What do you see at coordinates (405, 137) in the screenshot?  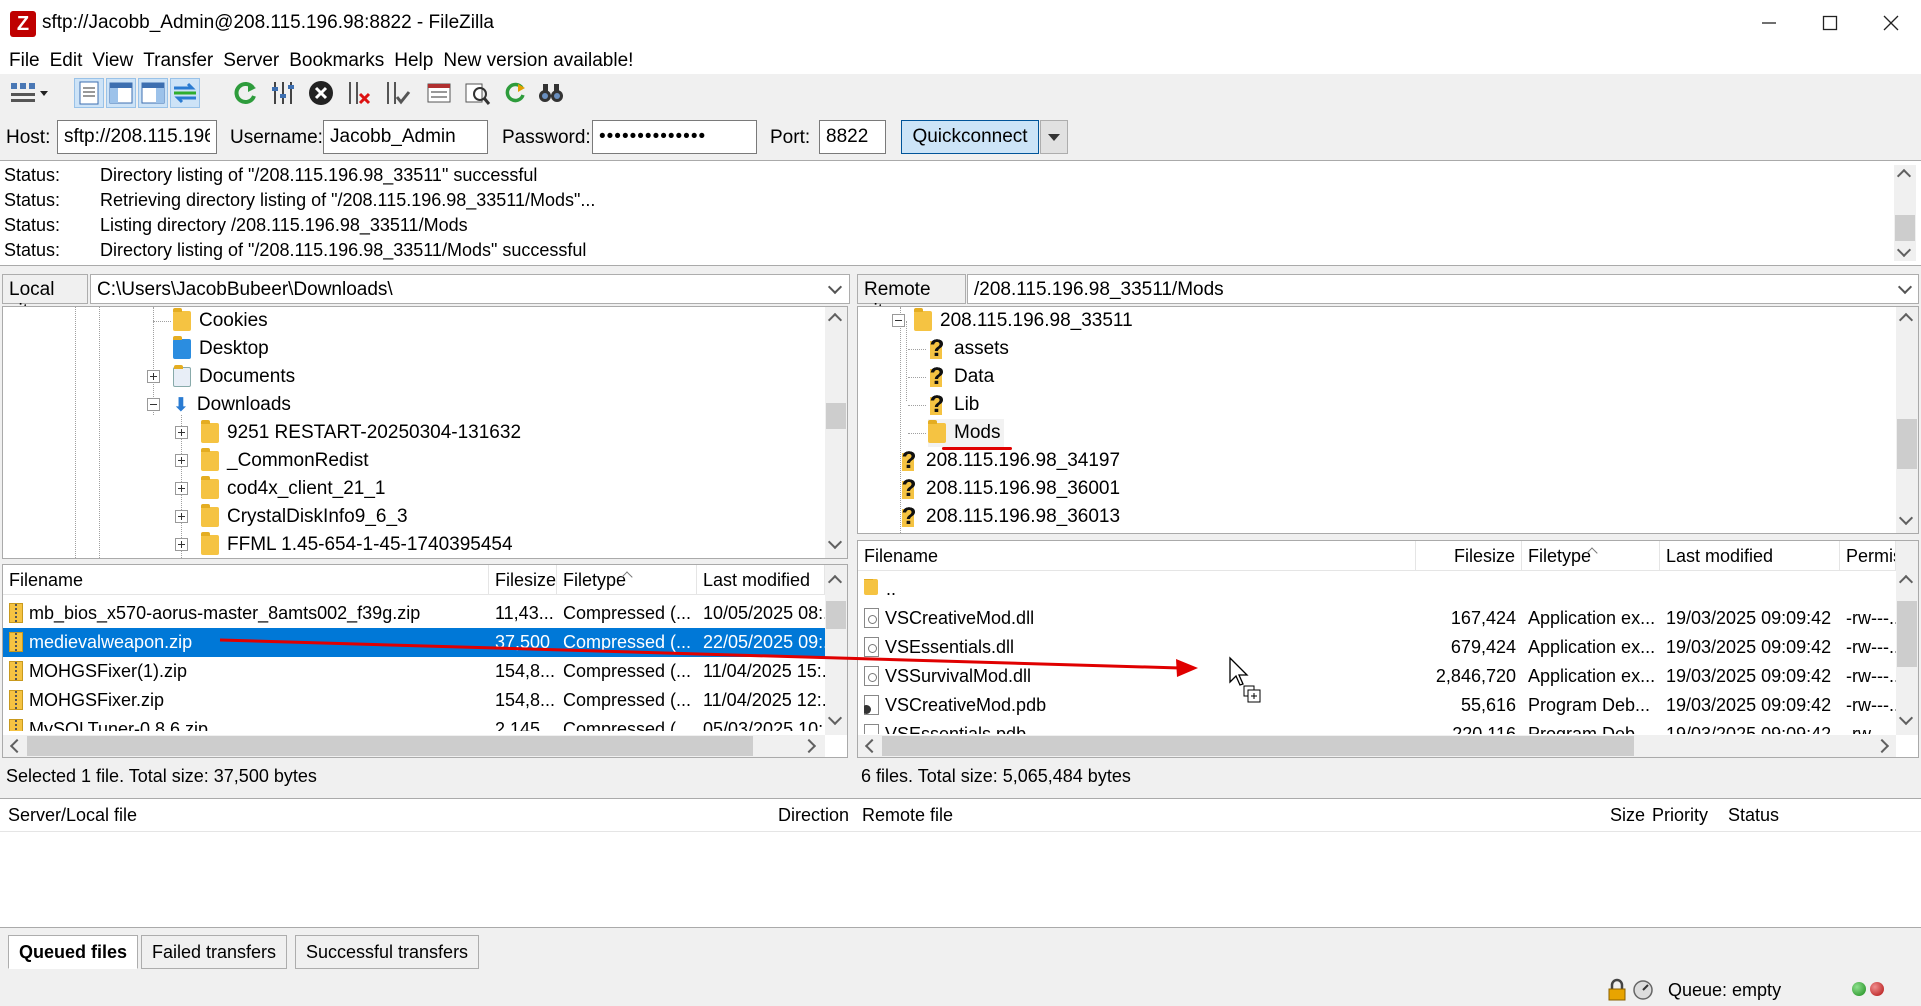 I see `username-input` at bounding box center [405, 137].